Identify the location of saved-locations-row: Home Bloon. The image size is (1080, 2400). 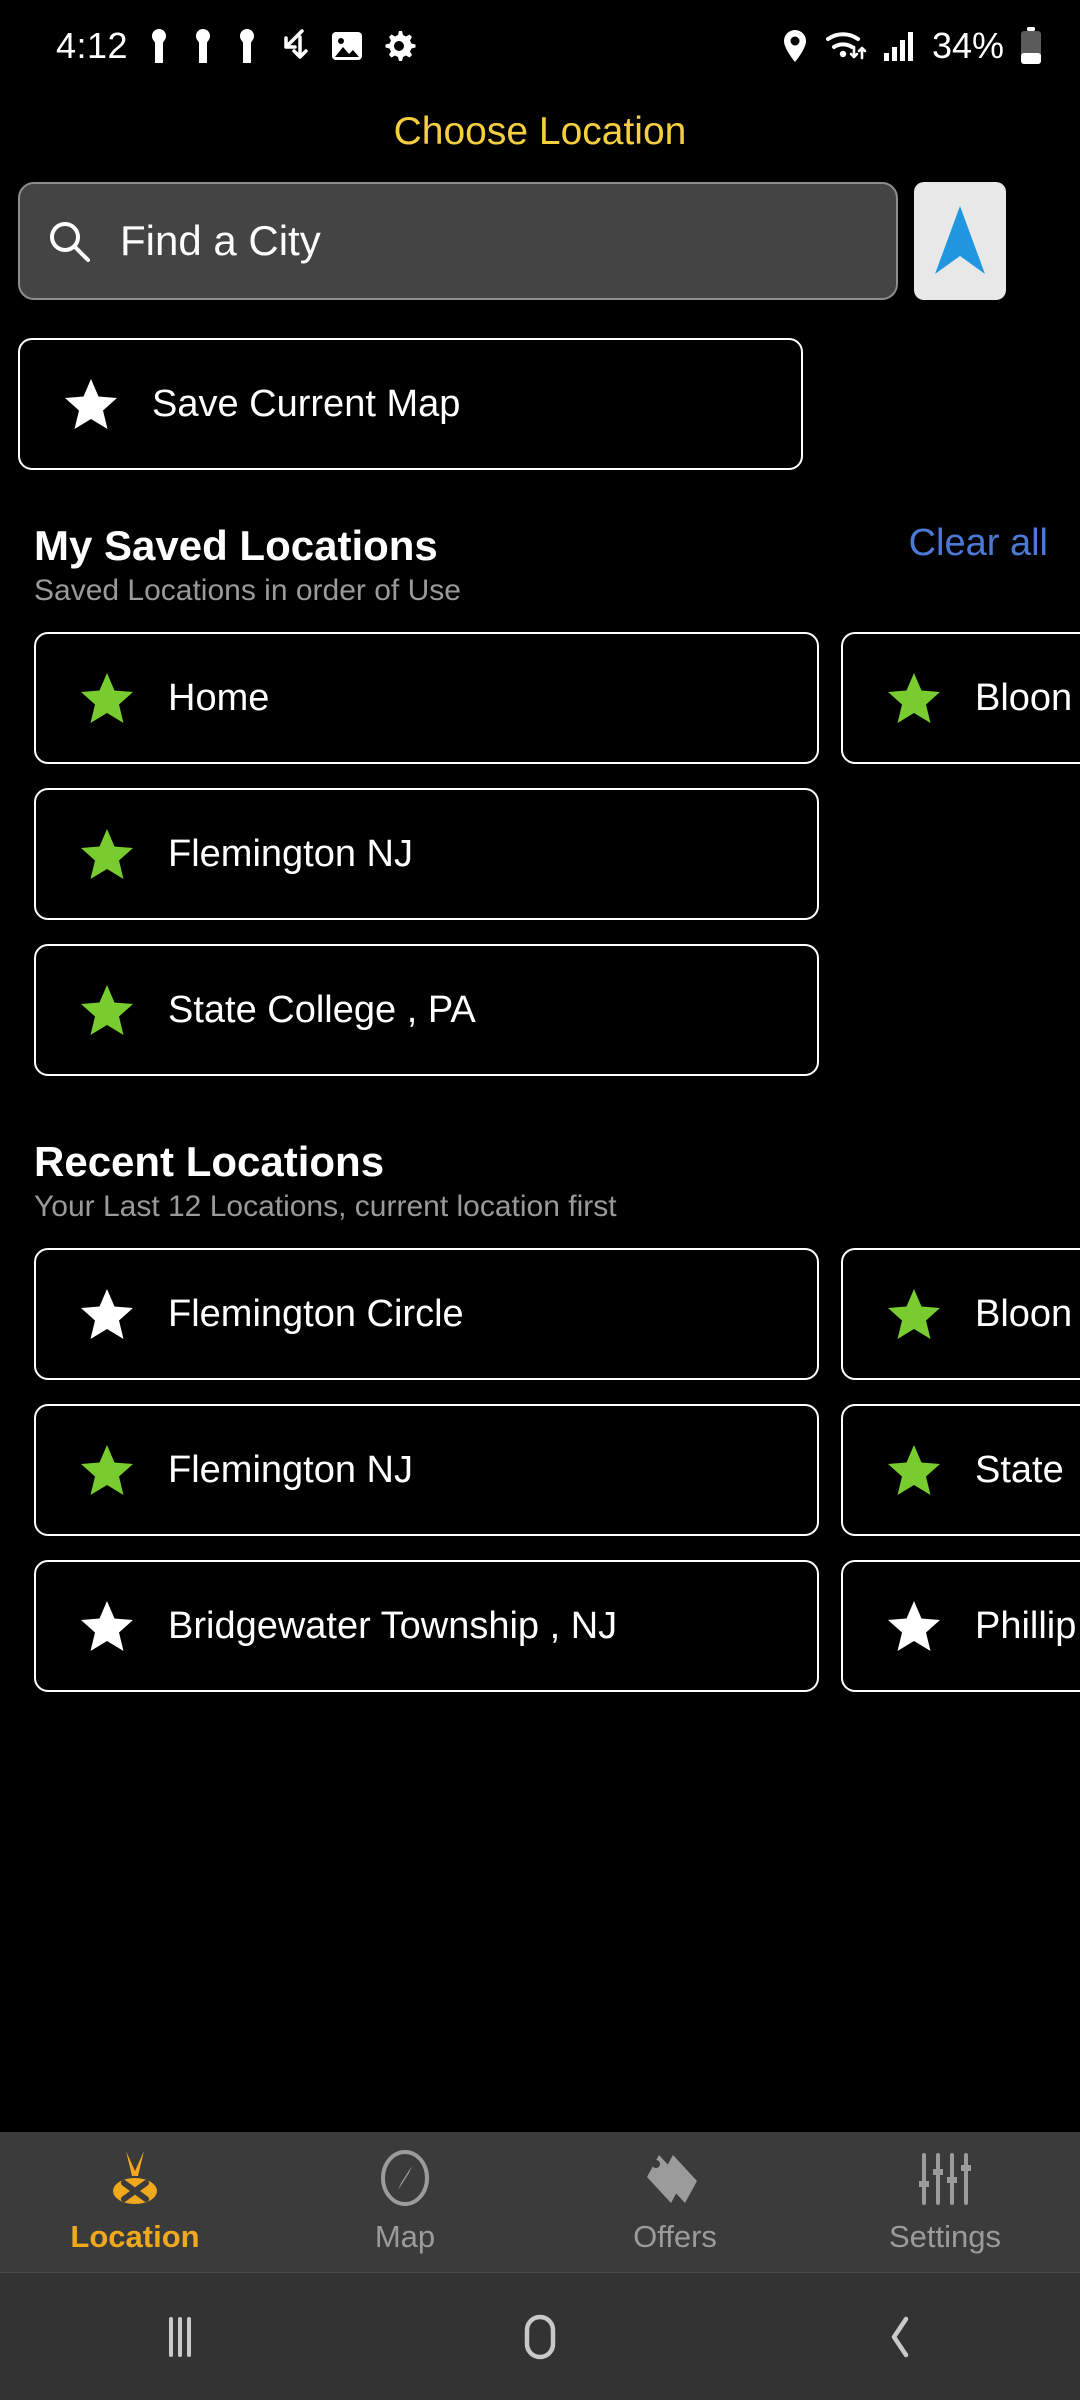
(557, 698).